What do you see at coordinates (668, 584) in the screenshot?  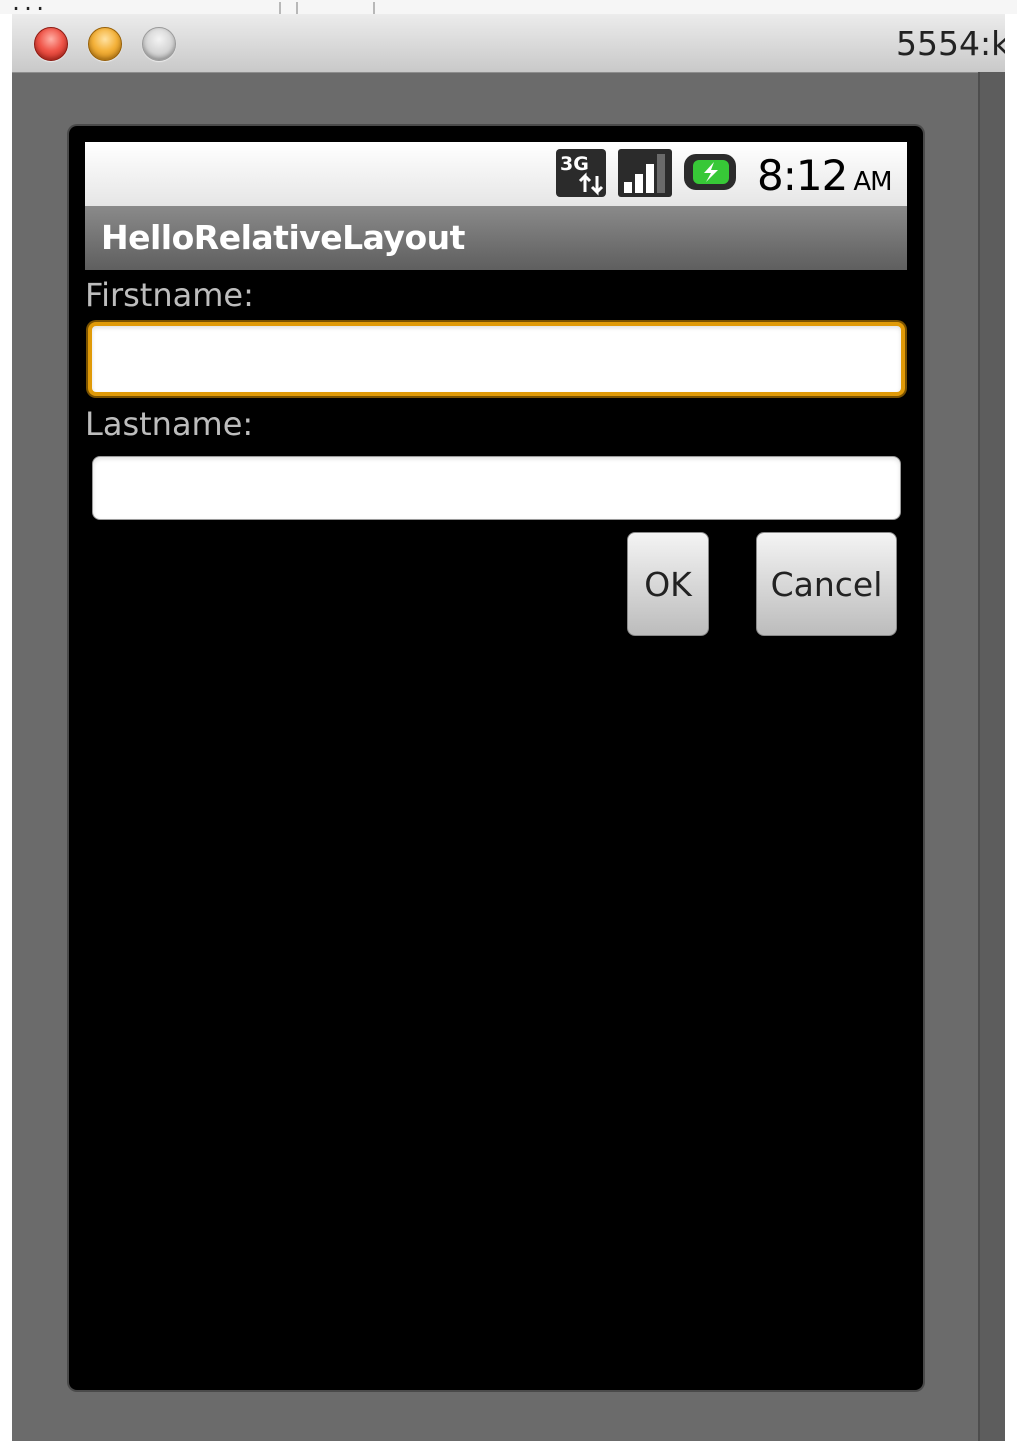 I see `ok-button: OK` at bounding box center [668, 584].